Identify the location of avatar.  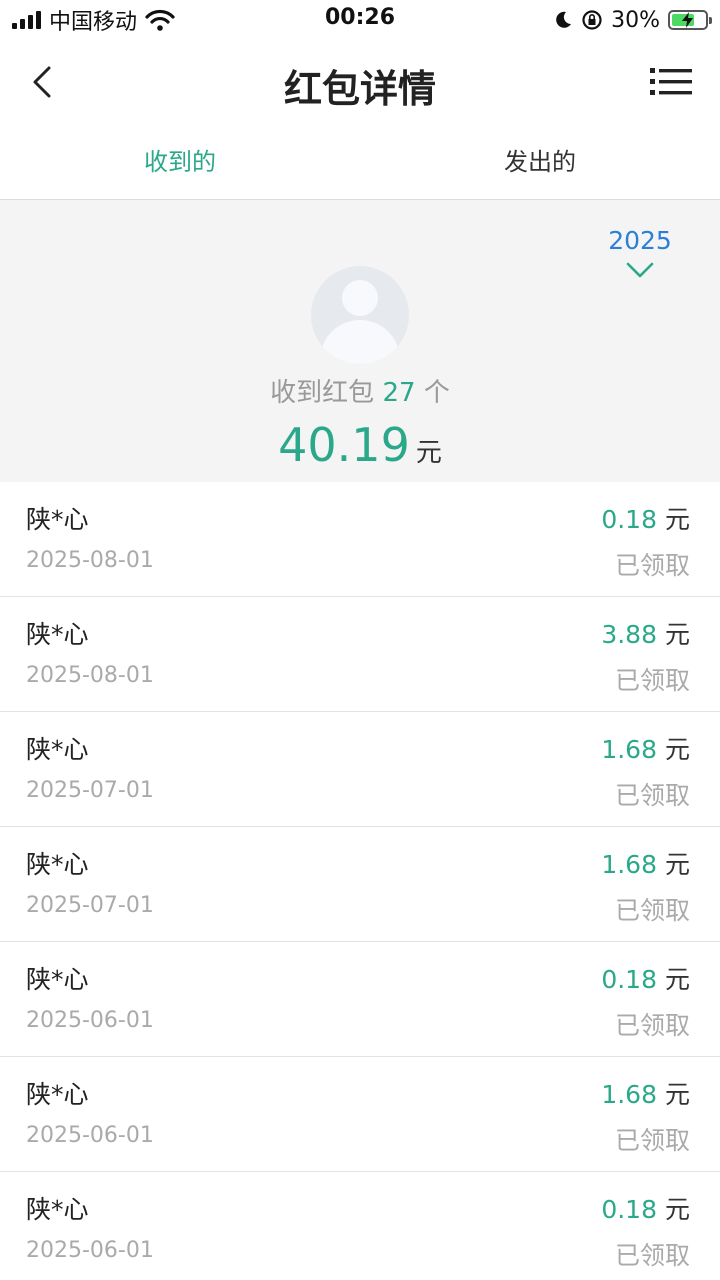
(360, 315).